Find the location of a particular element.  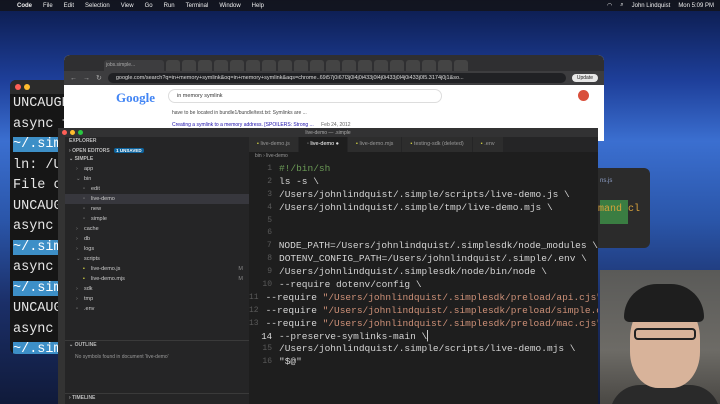

wifi-icon: ◠ is located at coordinates (609, 5).